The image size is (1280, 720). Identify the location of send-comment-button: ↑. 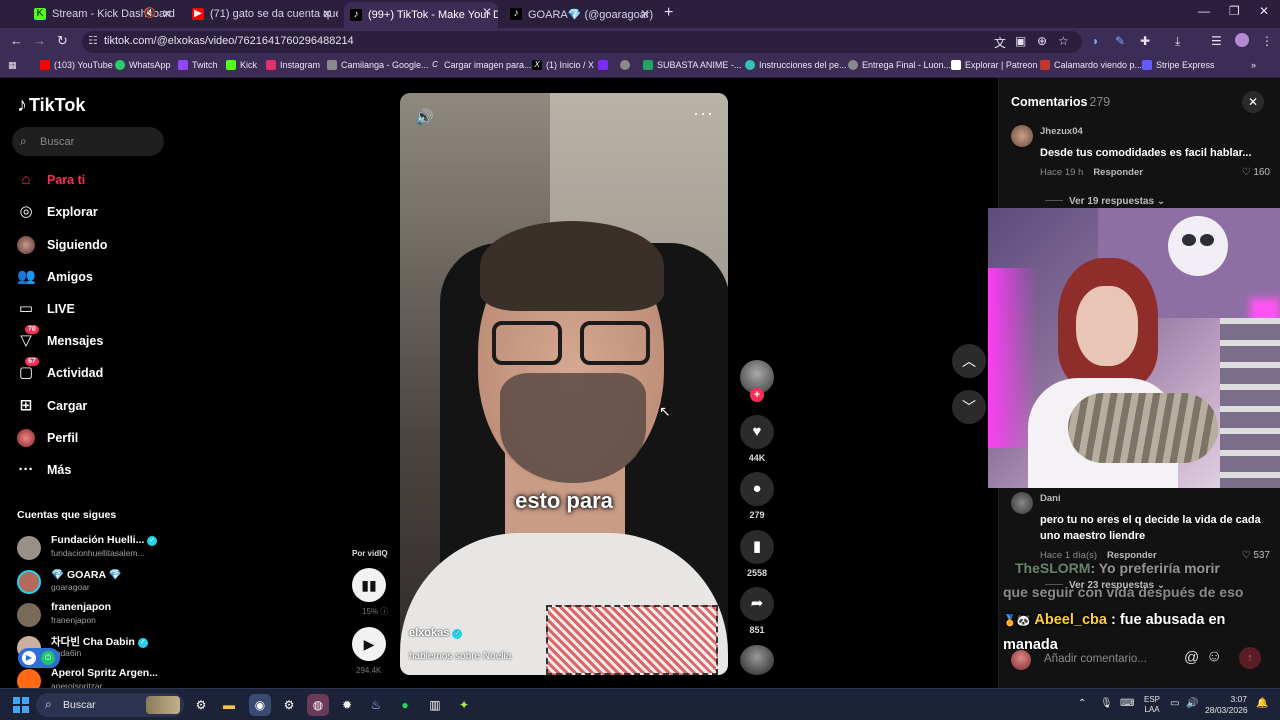
(1250, 658).